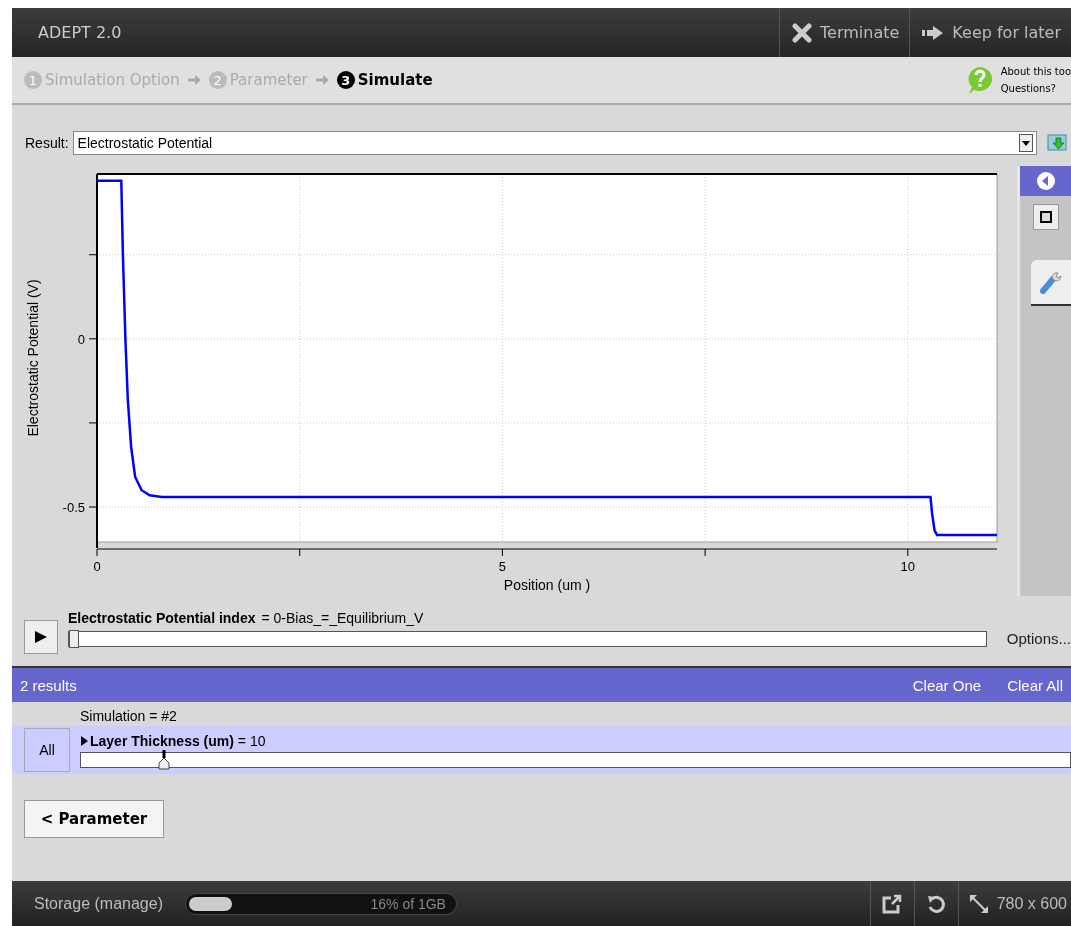 This screenshot has height=926, width=1071. Describe the element at coordinates (1035, 685) in the screenshot. I see `clear-link: Clear All` at that location.